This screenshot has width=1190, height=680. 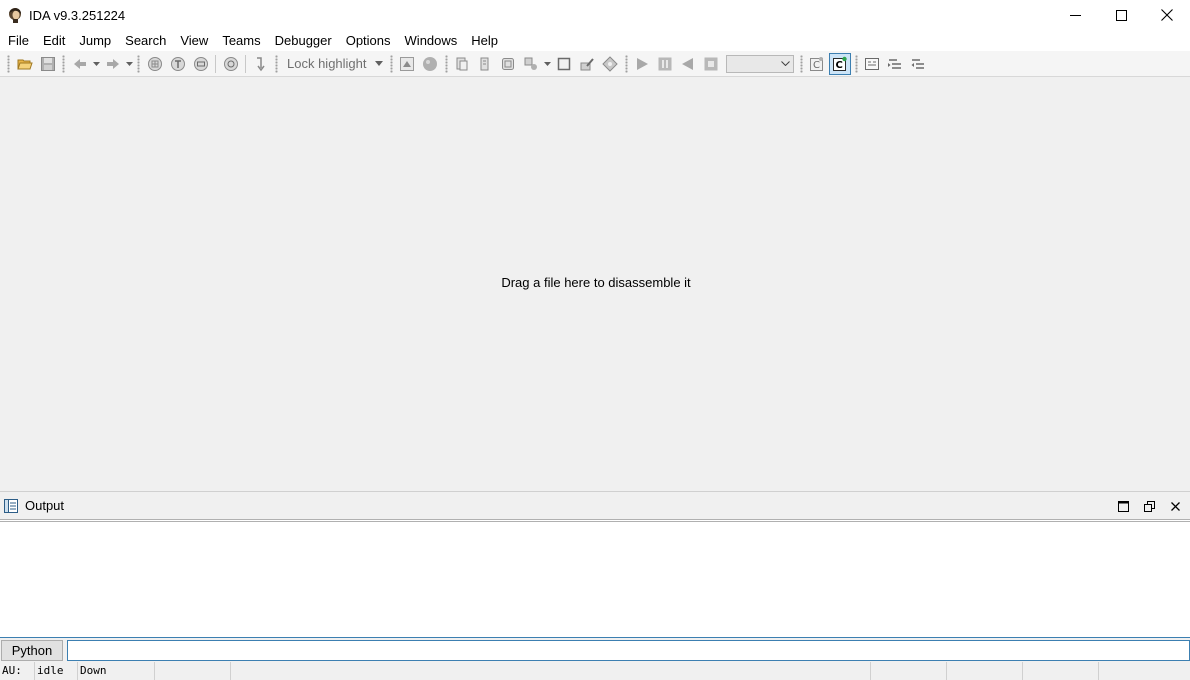 I want to click on copy-button, so click(x=462, y=64).